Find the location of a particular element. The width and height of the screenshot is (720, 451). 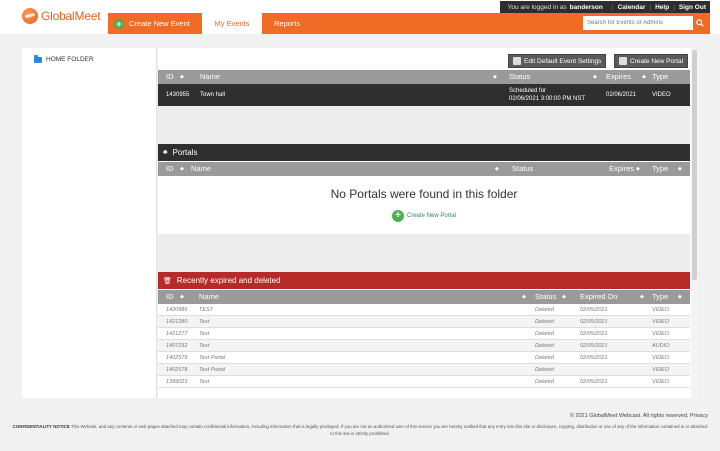

expired-row: 1402578 Test Portal Deleted VIDEO is located at coordinates (424, 370).